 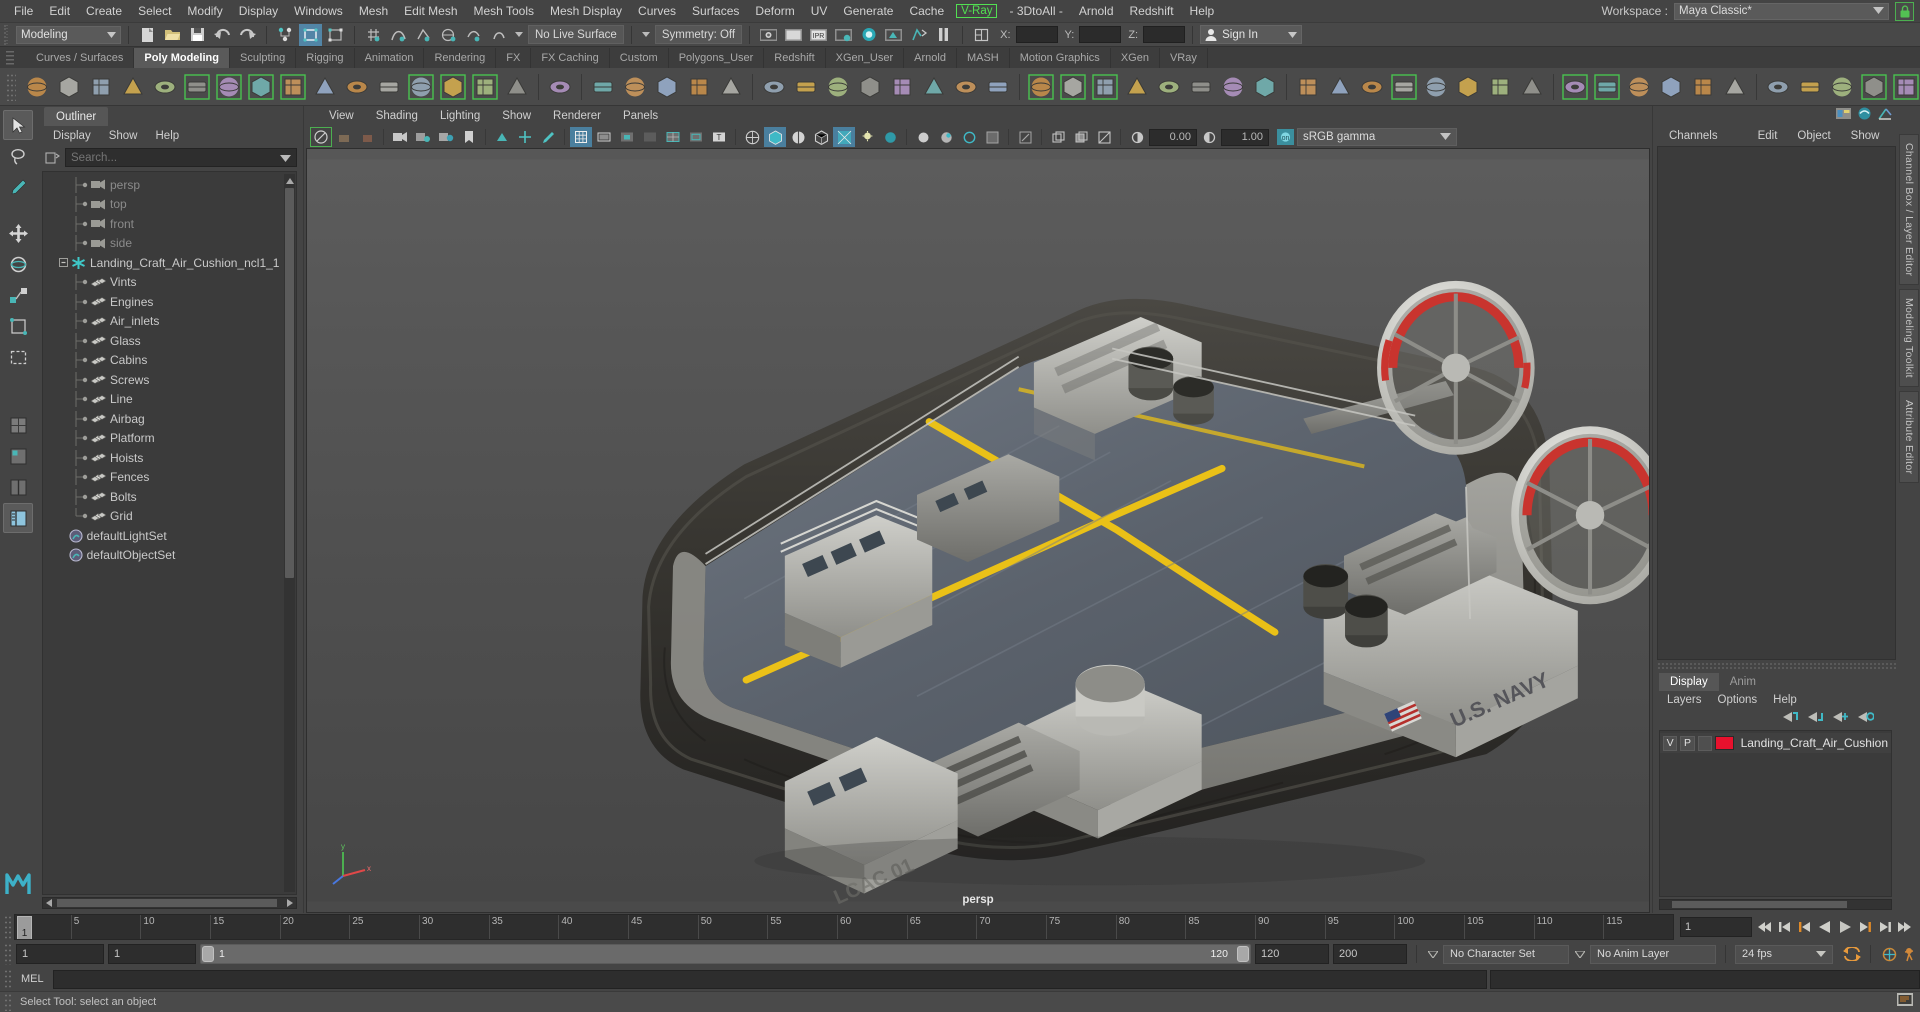 What do you see at coordinates (169, 205) in the screenshot?
I see `outliner-item-top: top` at bounding box center [169, 205].